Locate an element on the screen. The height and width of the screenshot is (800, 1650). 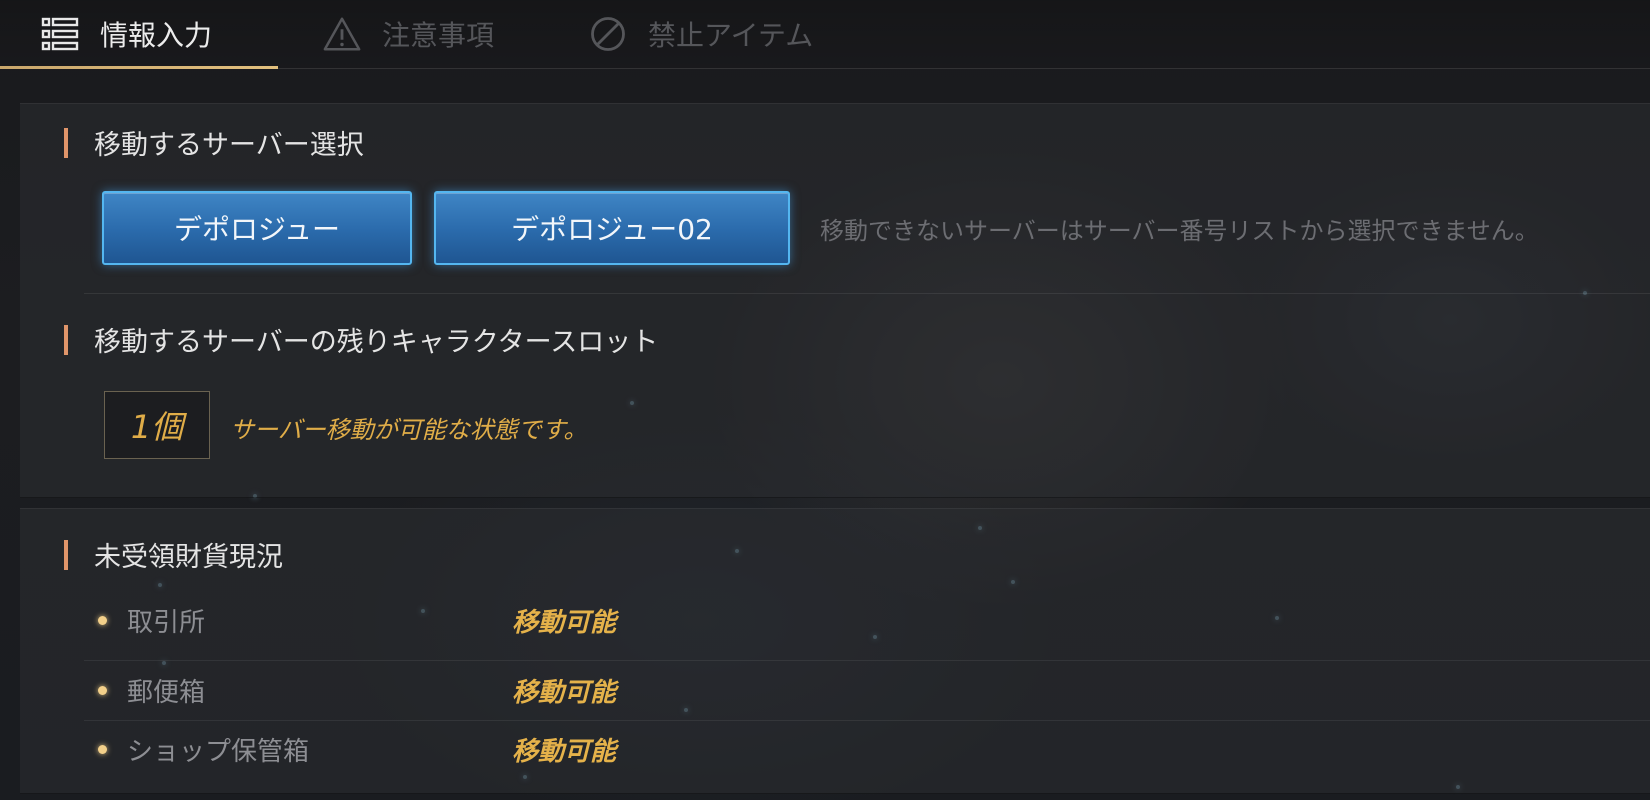
tab-notes: 注意事項 is located at coordinates (408, 34).